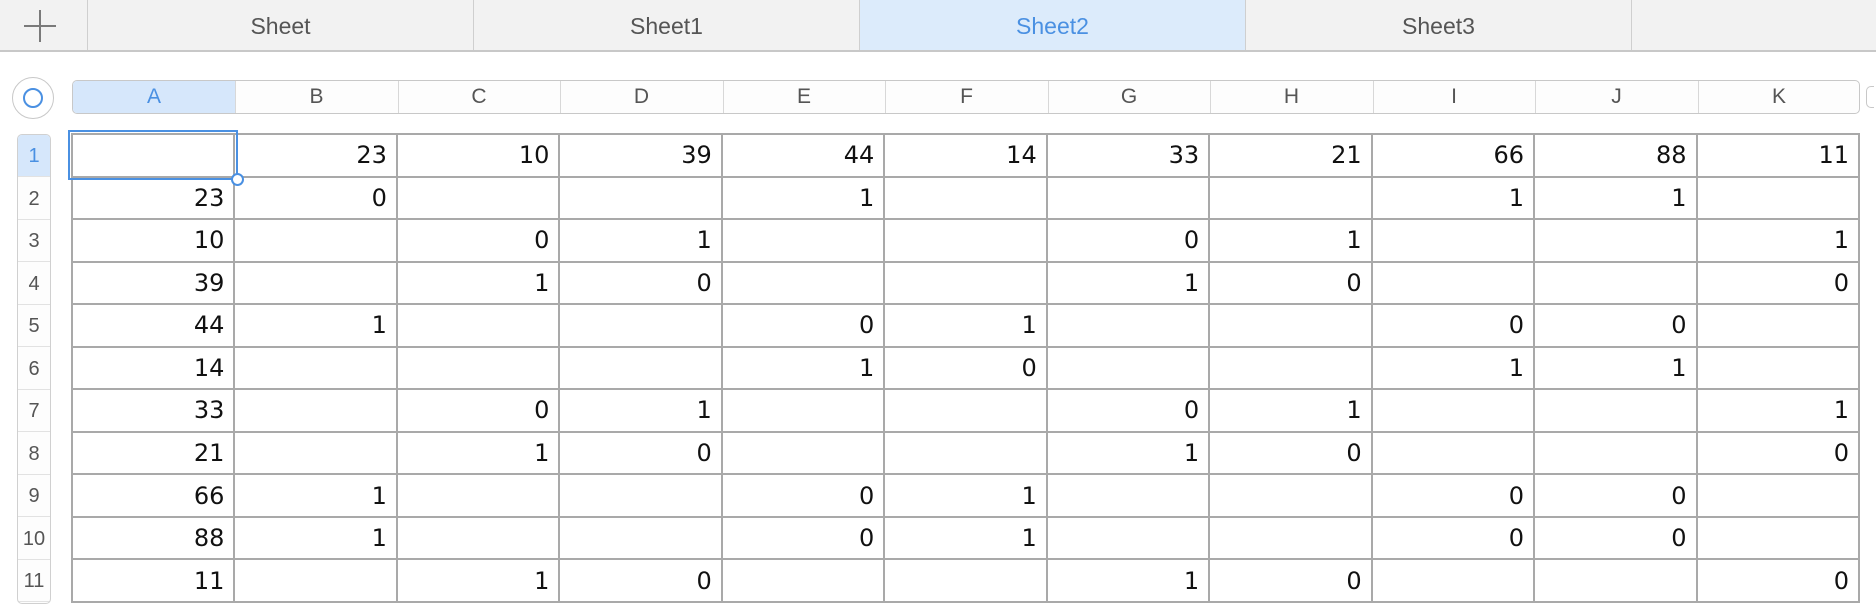 This screenshot has width=1876, height=612. I want to click on cell-b5: 1, so click(315, 325).